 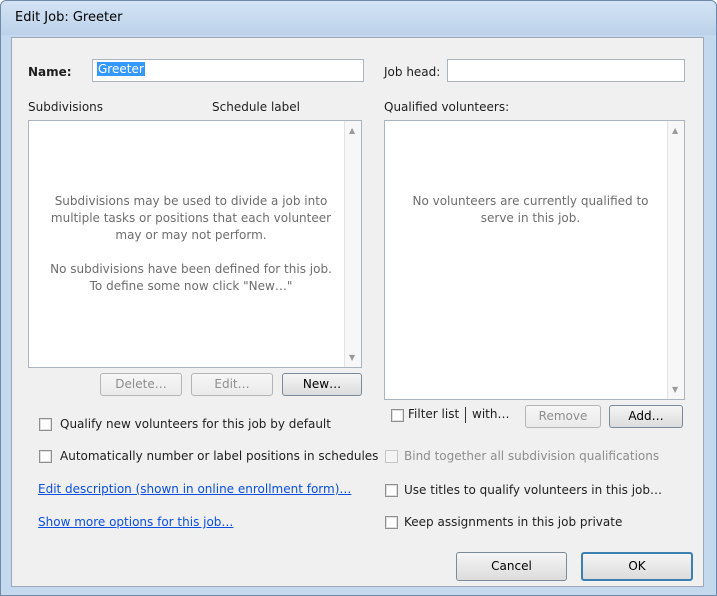 What do you see at coordinates (66, 107) in the screenshot?
I see `subdivisions-header: Subdivisions` at bounding box center [66, 107].